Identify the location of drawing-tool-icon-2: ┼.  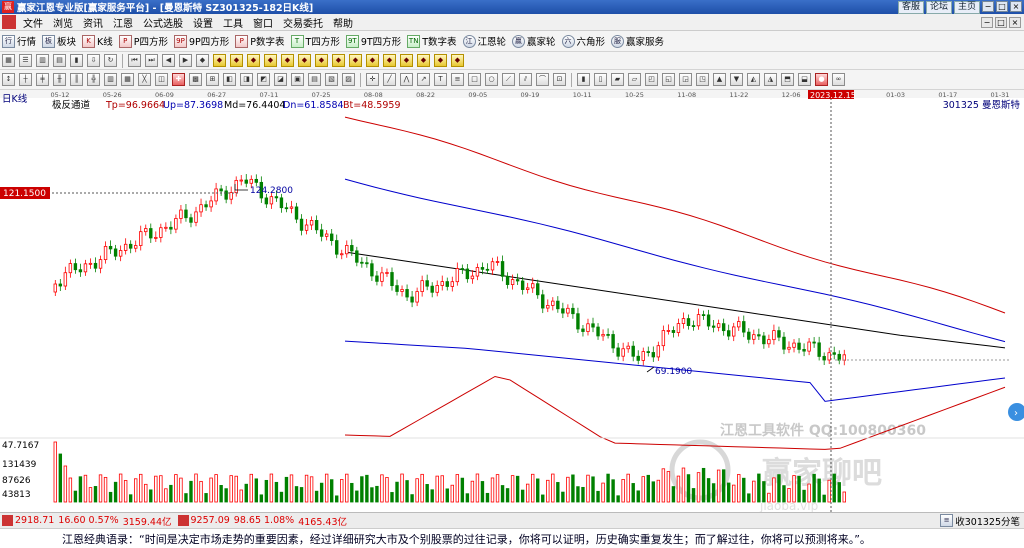
(25, 79).